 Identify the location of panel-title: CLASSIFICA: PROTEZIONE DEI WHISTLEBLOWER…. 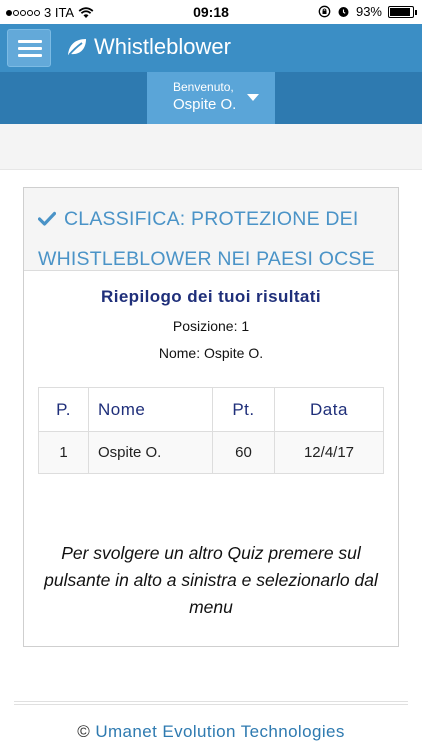
(206, 239).